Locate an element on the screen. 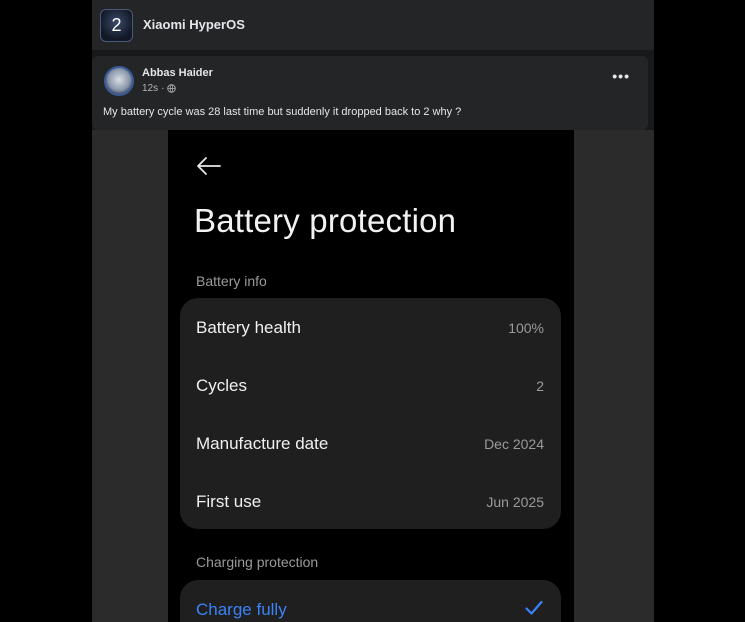  post-meta: 12s · is located at coordinates (159, 88).